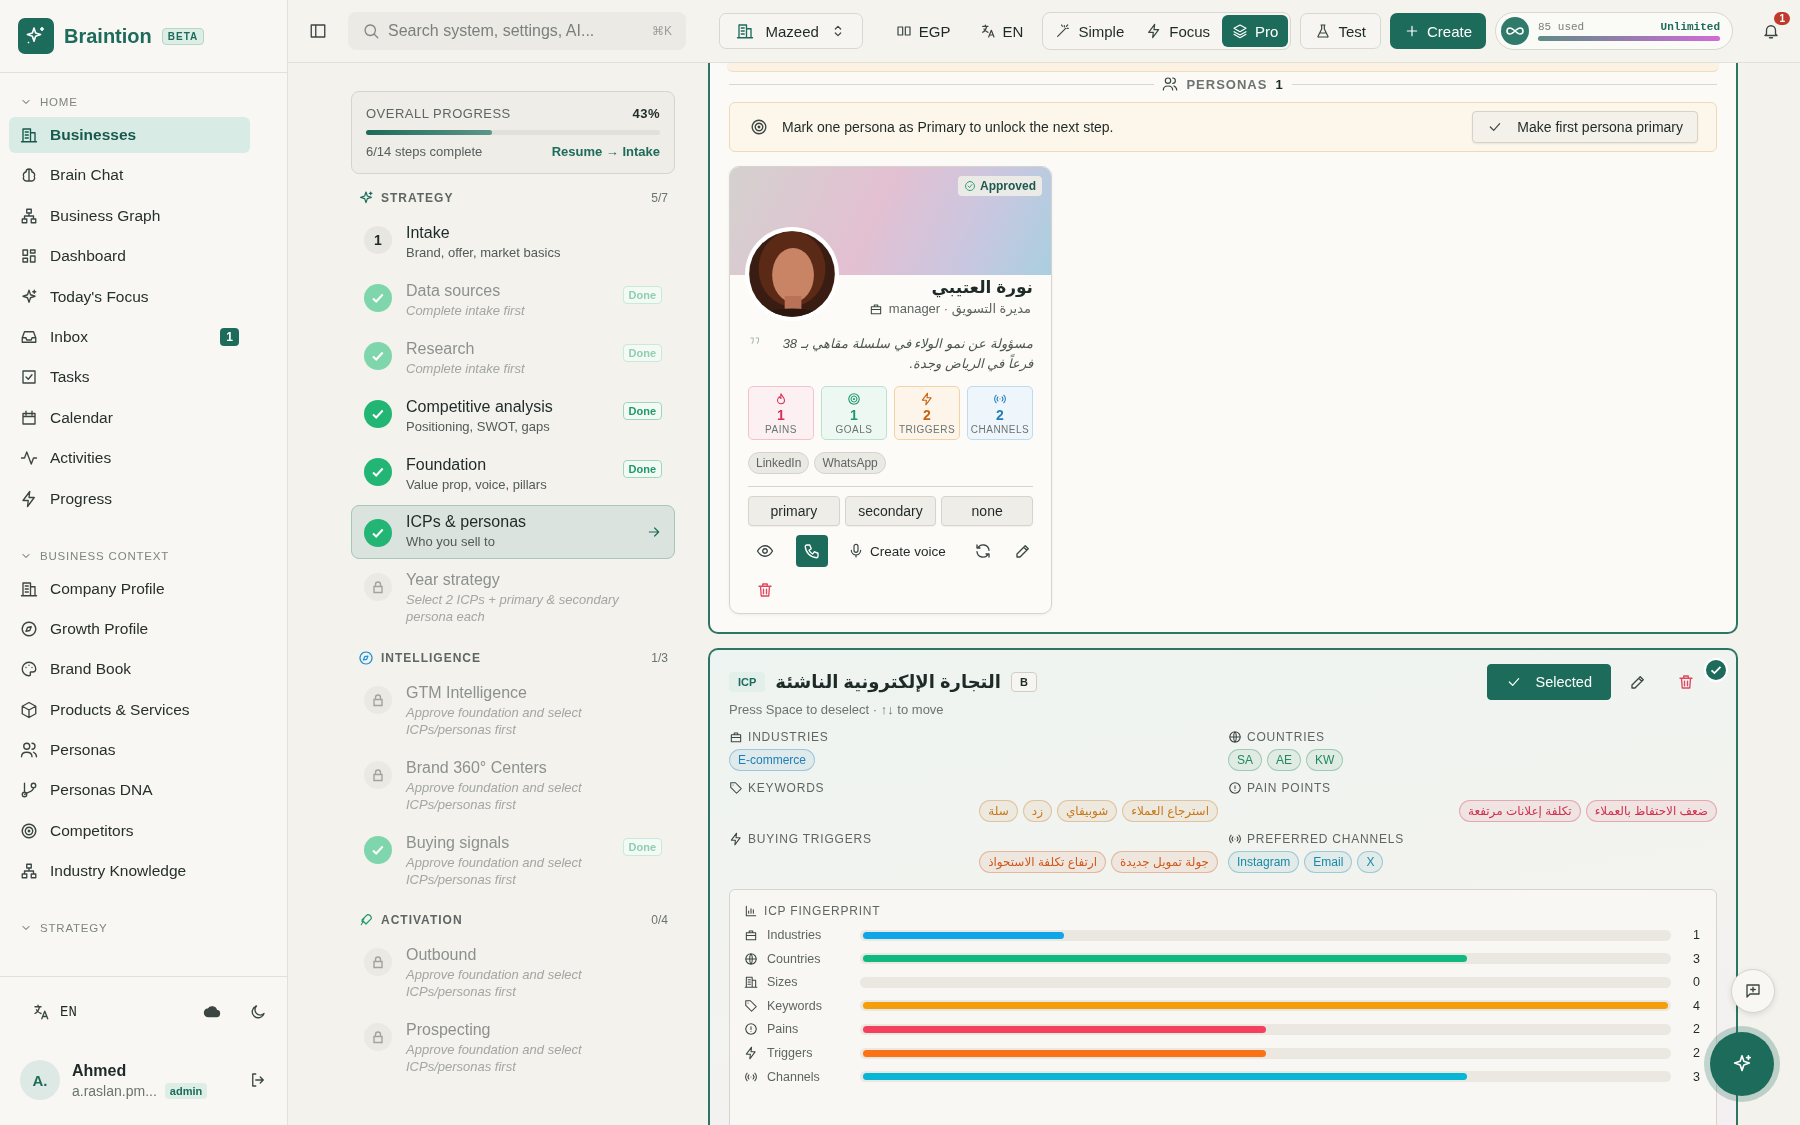  Describe the element at coordinates (1742, 1064) in the screenshot. I see `assistant-button` at that location.